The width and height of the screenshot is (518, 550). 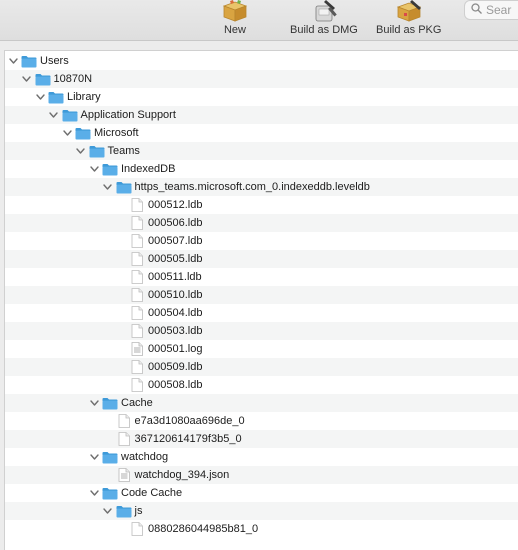 What do you see at coordinates (261, 385) in the screenshot?
I see `tree-file-row: 000508.ldb` at bounding box center [261, 385].